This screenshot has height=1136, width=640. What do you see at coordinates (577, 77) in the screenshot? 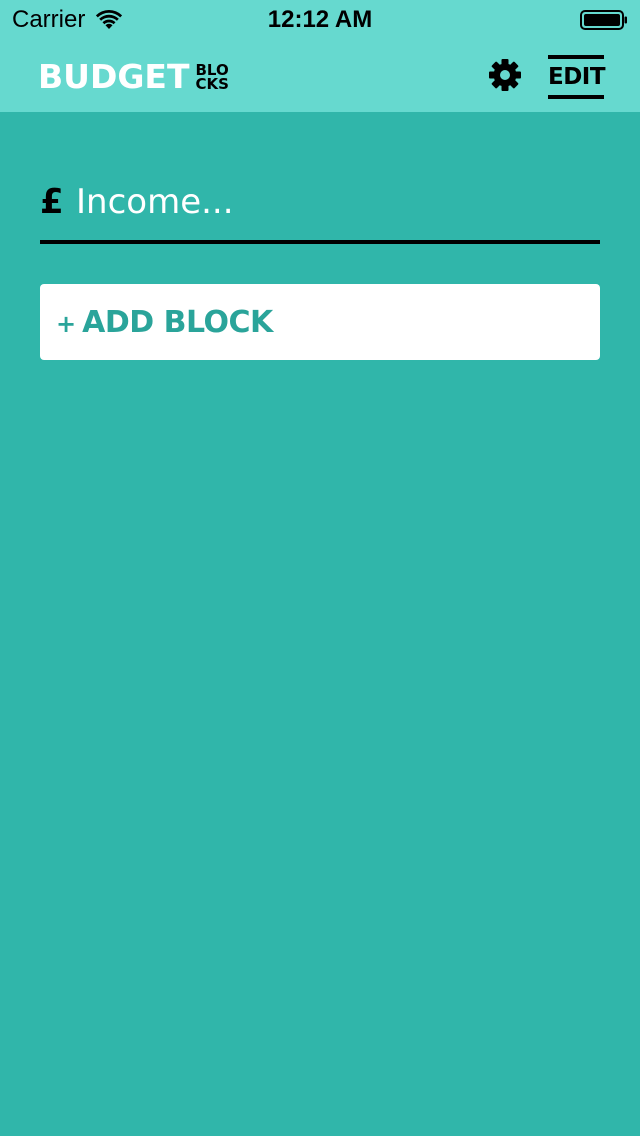
I see `edit-button: EDIT` at bounding box center [577, 77].